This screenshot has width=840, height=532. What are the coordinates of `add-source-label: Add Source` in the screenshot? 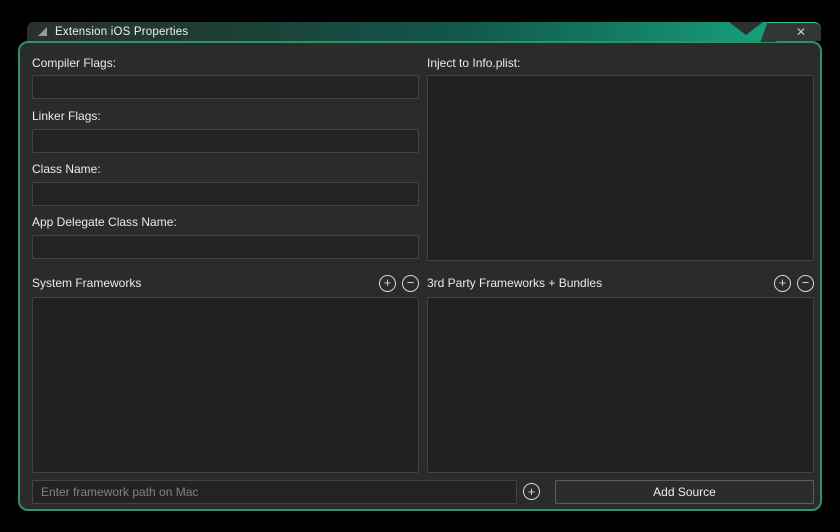 It's located at (684, 492).